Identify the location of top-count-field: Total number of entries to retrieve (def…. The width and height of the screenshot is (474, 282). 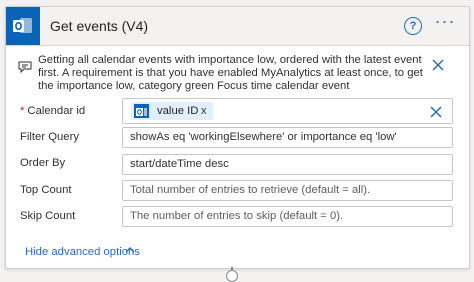
(287, 190).